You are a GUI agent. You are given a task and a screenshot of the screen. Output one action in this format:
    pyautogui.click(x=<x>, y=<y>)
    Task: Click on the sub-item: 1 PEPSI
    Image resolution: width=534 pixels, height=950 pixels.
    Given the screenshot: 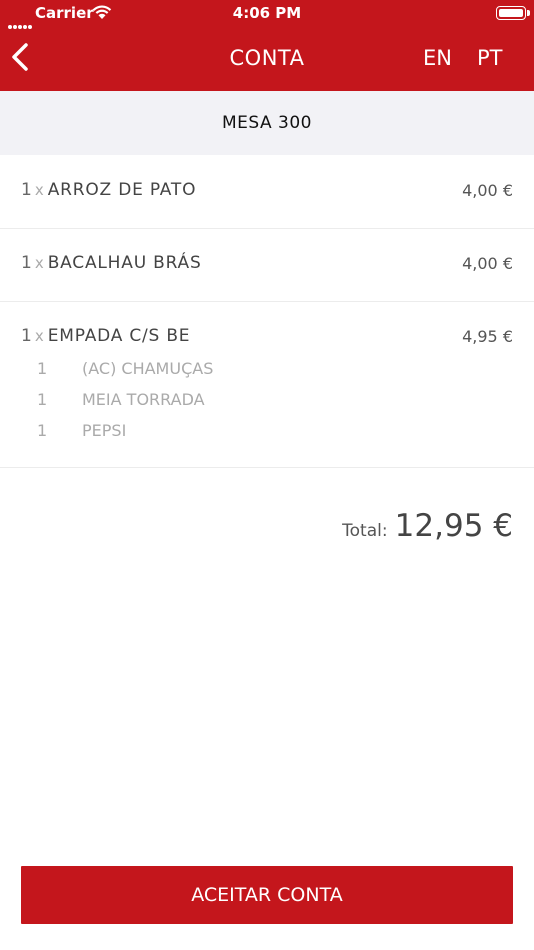 What is the action you would take?
    pyautogui.click(x=81, y=430)
    